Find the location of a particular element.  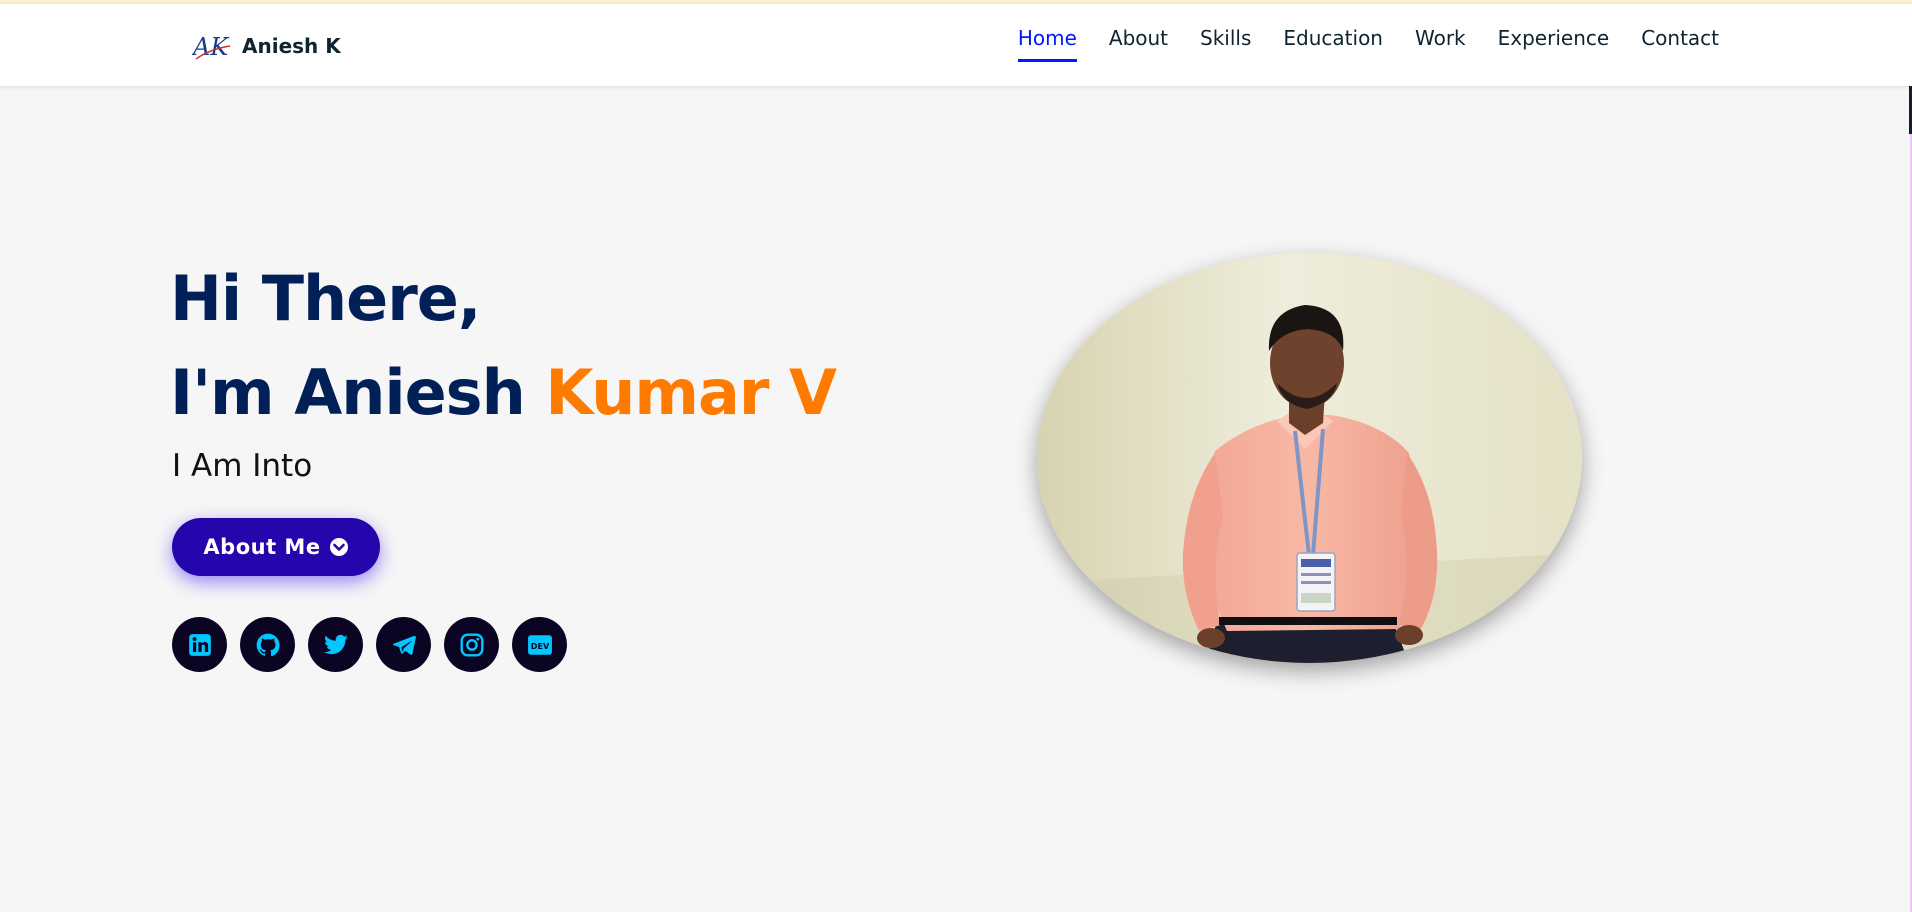

profile-photo is located at coordinates (1309, 458).